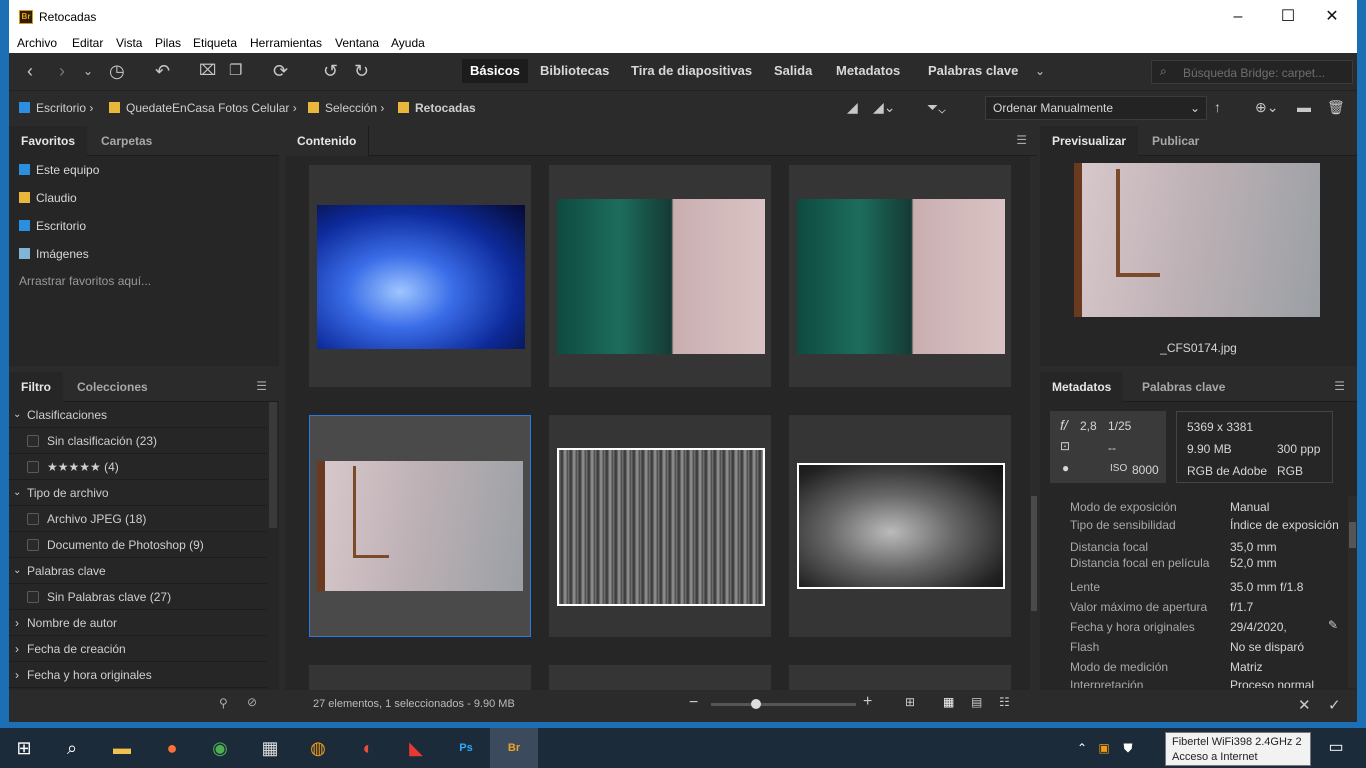 The width and height of the screenshot is (1366, 768). Describe the element at coordinates (936, 107) in the screenshot. I see `filter-icon: ⏷⌄` at that location.